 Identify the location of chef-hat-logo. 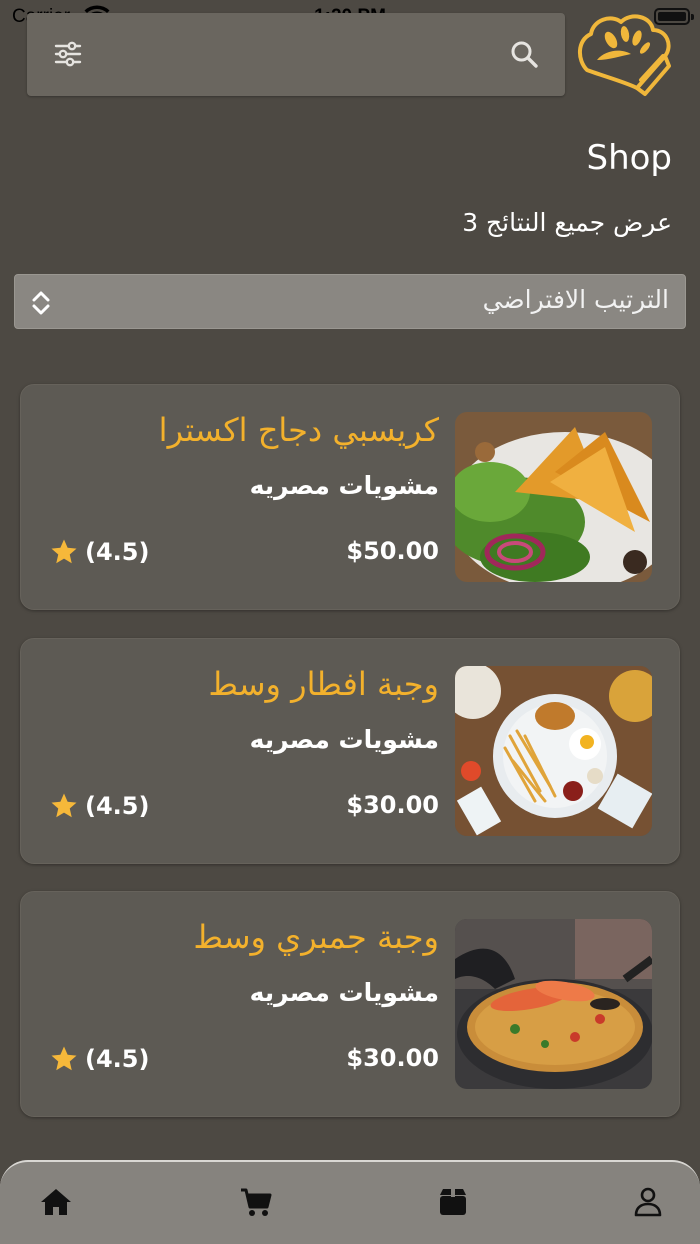
(624, 55).